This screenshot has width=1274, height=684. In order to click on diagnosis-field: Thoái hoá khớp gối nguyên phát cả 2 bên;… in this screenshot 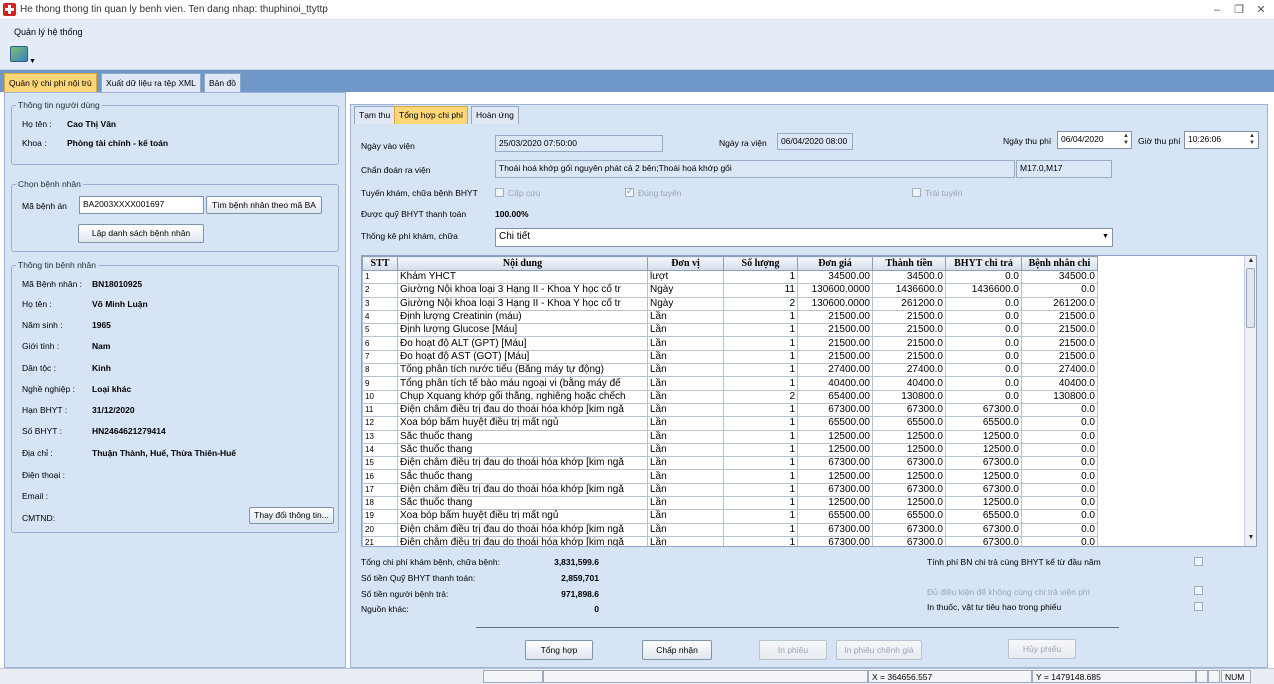, I will do `click(755, 169)`.